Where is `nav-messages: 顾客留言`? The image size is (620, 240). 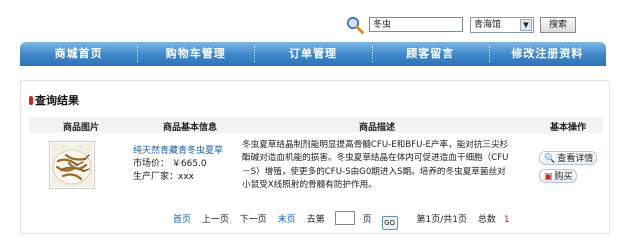 nav-messages: 顾客留言 is located at coordinates (430, 54).